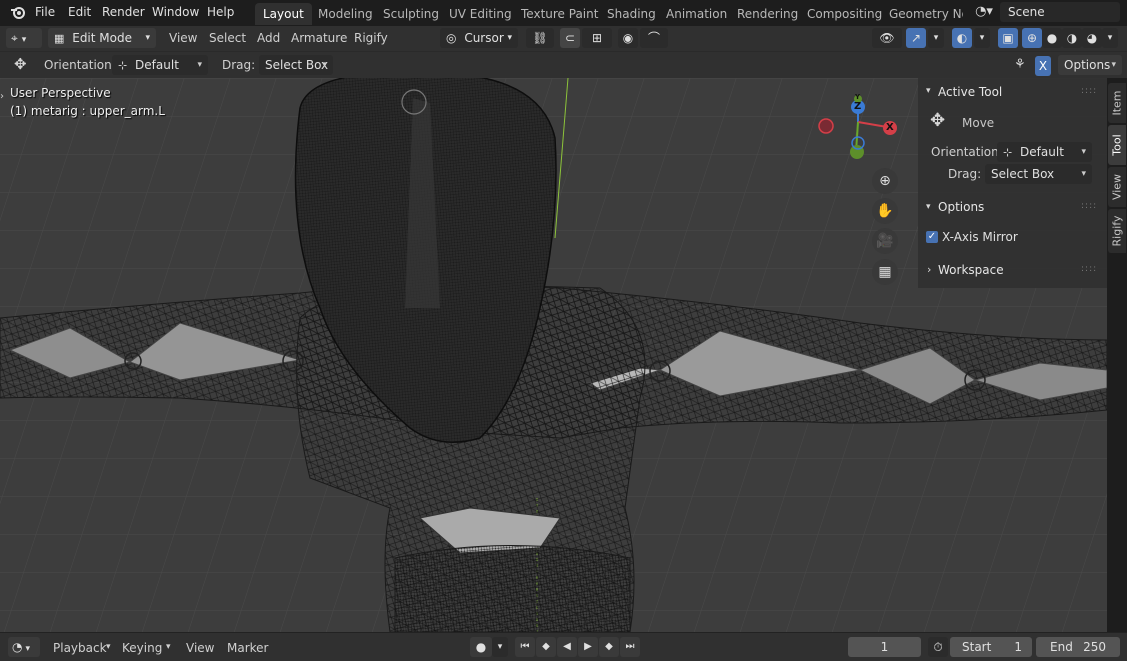 This screenshot has height=661, width=1127. What do you see at coordinates (962, 38) in the screenshot?
I see `overlay-toggle: ◐` at bounding box center [962, 38].